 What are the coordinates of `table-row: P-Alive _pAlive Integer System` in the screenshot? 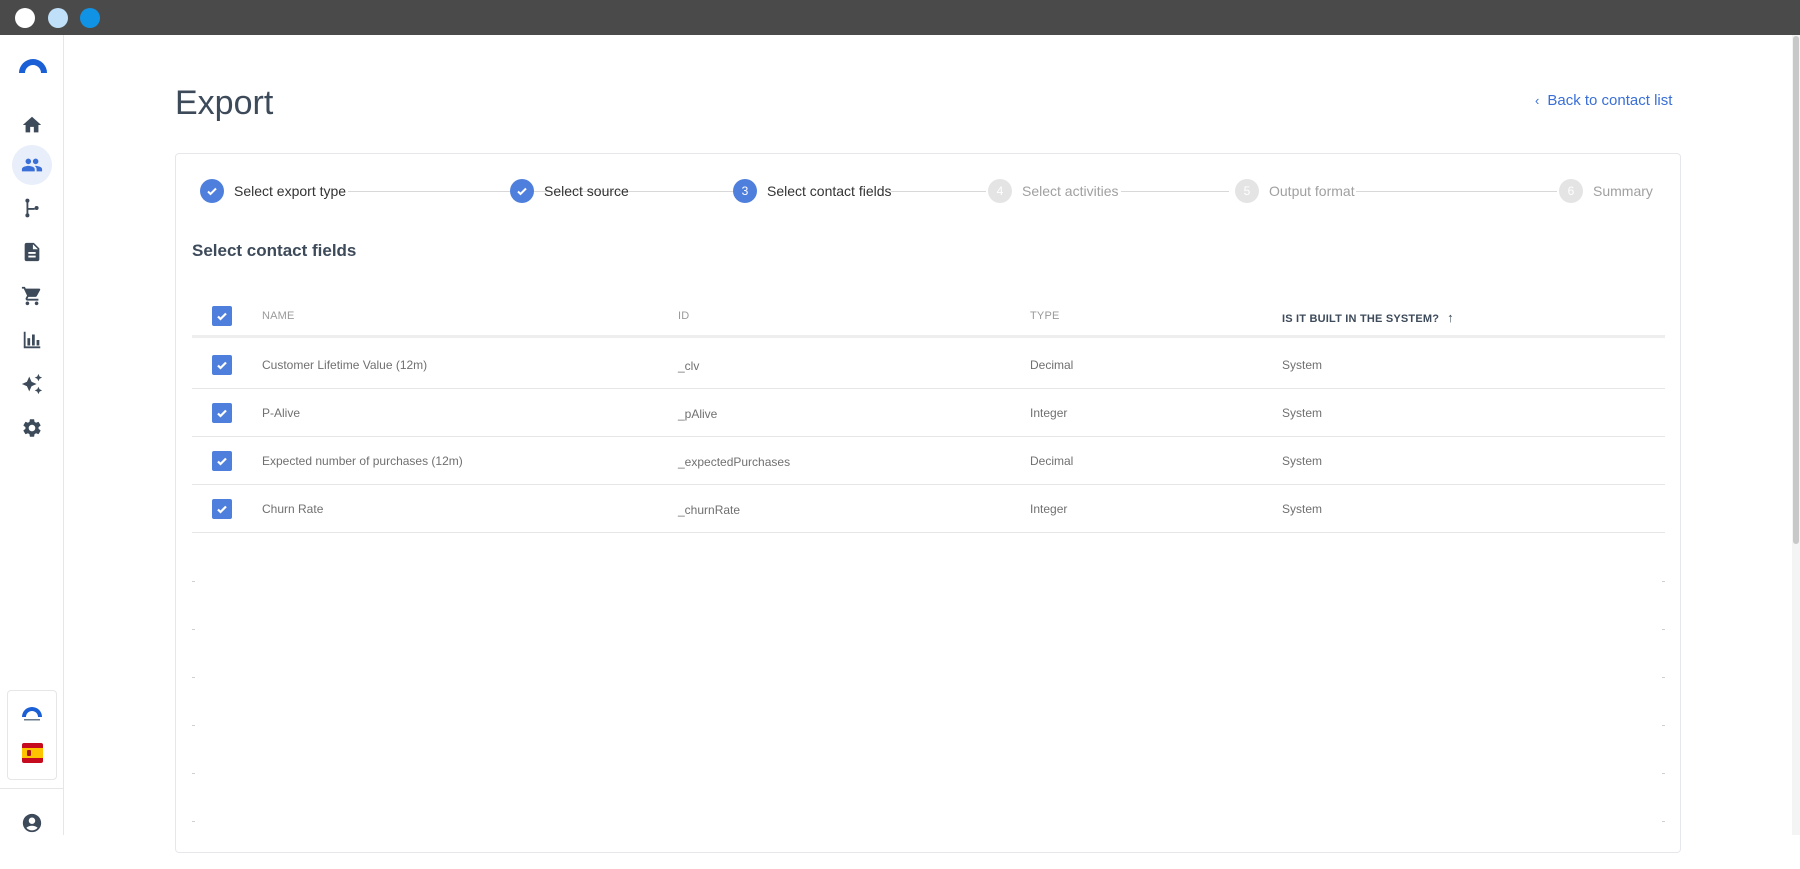 It's located at (928, 413).